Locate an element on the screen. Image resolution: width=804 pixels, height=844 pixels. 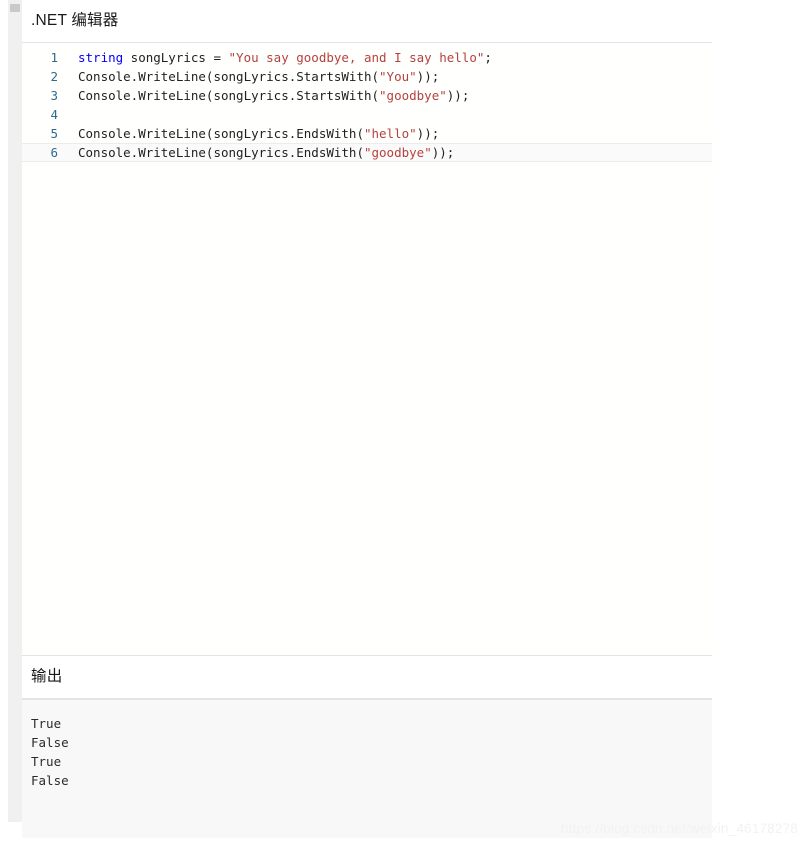
output-console: True False True False is located at coordinates (367, 768).